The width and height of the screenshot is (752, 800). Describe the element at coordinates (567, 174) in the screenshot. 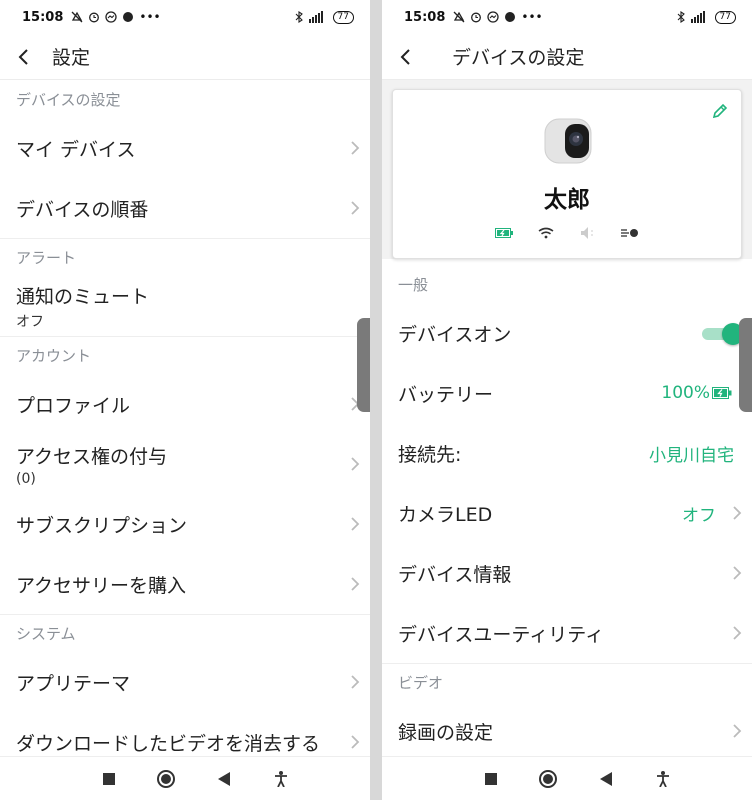

I see `device-card: 太郎` at that location.